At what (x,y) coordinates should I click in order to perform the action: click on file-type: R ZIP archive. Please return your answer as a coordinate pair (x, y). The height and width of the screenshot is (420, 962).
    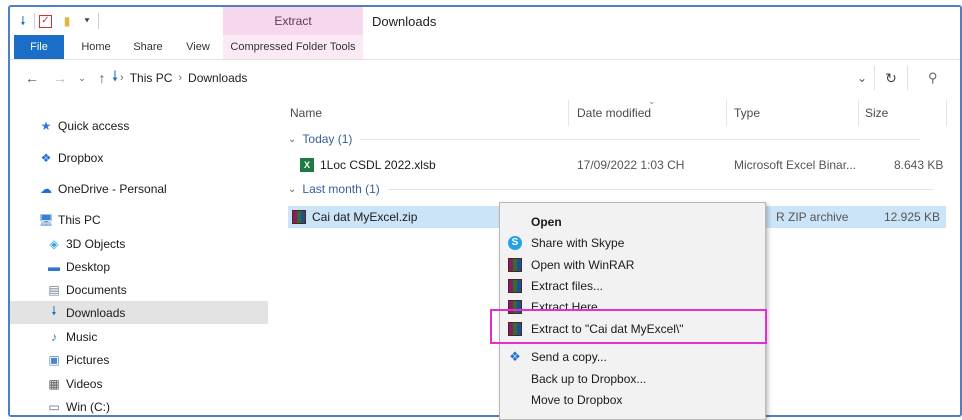
    Looking at the image, I should click on (812, 217).